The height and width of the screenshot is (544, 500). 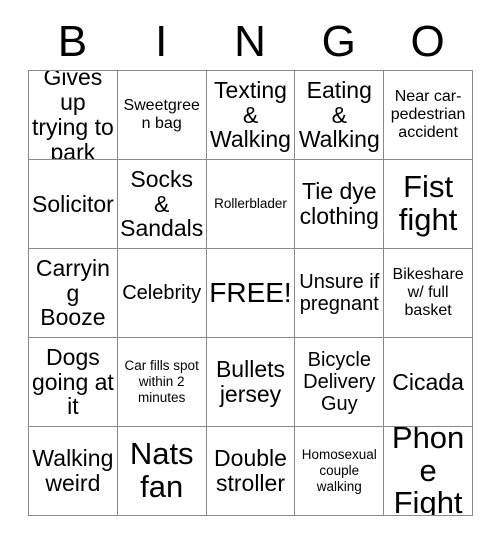 I want to click on bingo-square-label: Sweetgreen bag, so click(x=161, y=114).